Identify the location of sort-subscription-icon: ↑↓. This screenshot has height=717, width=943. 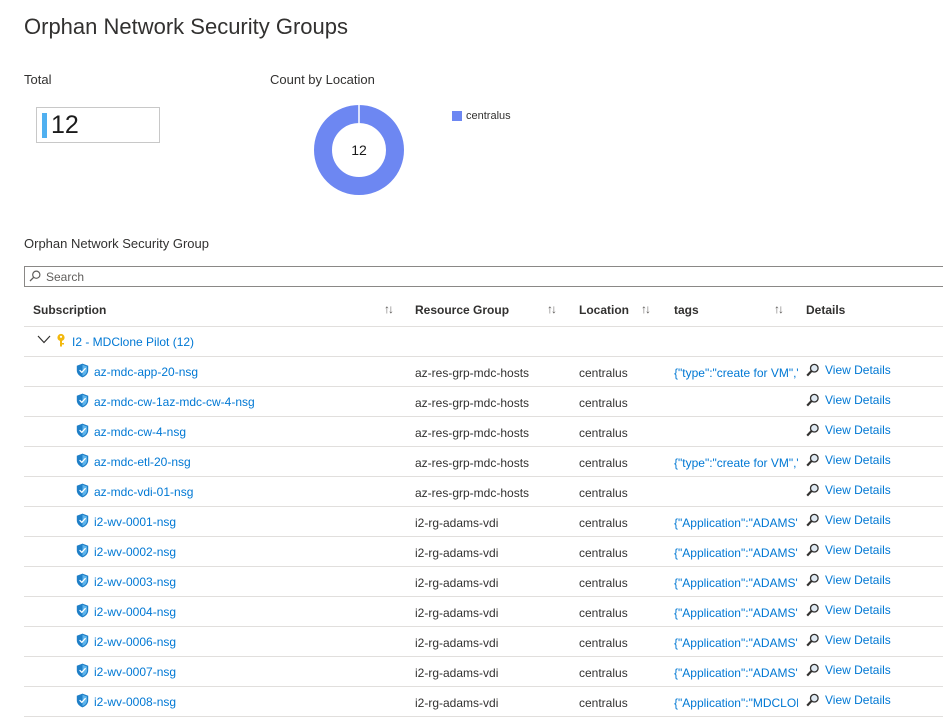
(389, 309).